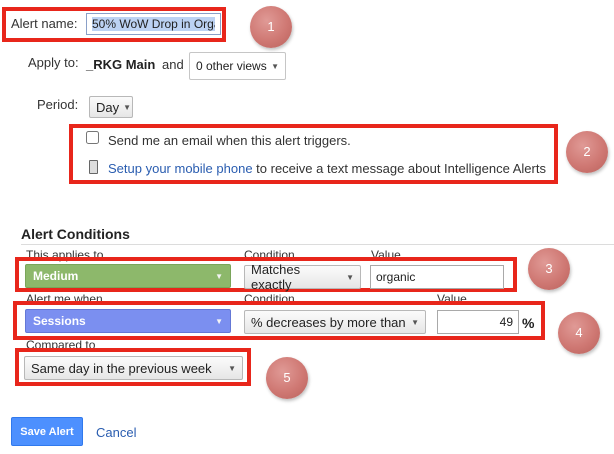 Image resolution: width=614 pixels, height=454 pixels. I want to click on email-checkbox, so click(92, 137).